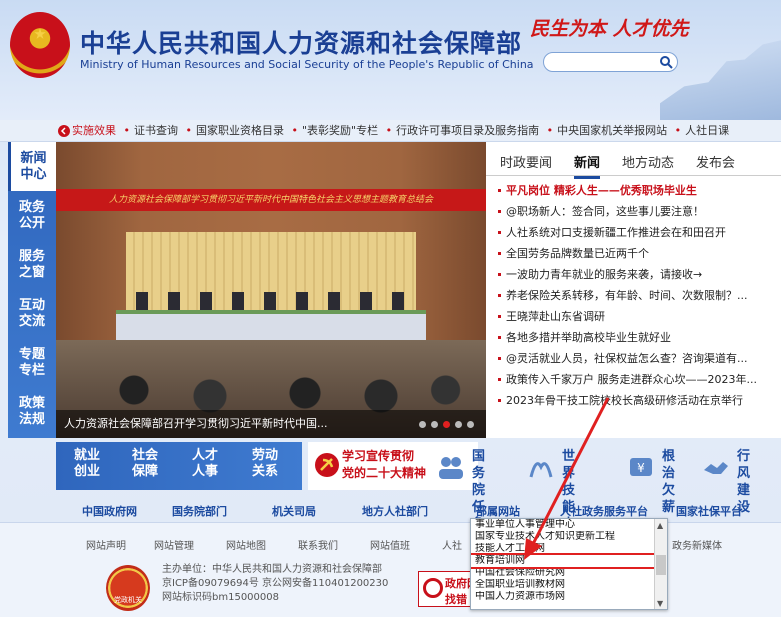 The width and height of the screenshot is (781, 617). Describe the element at coordinates (716, 468) in the screenshot. I see `handshake-icon` at that location.